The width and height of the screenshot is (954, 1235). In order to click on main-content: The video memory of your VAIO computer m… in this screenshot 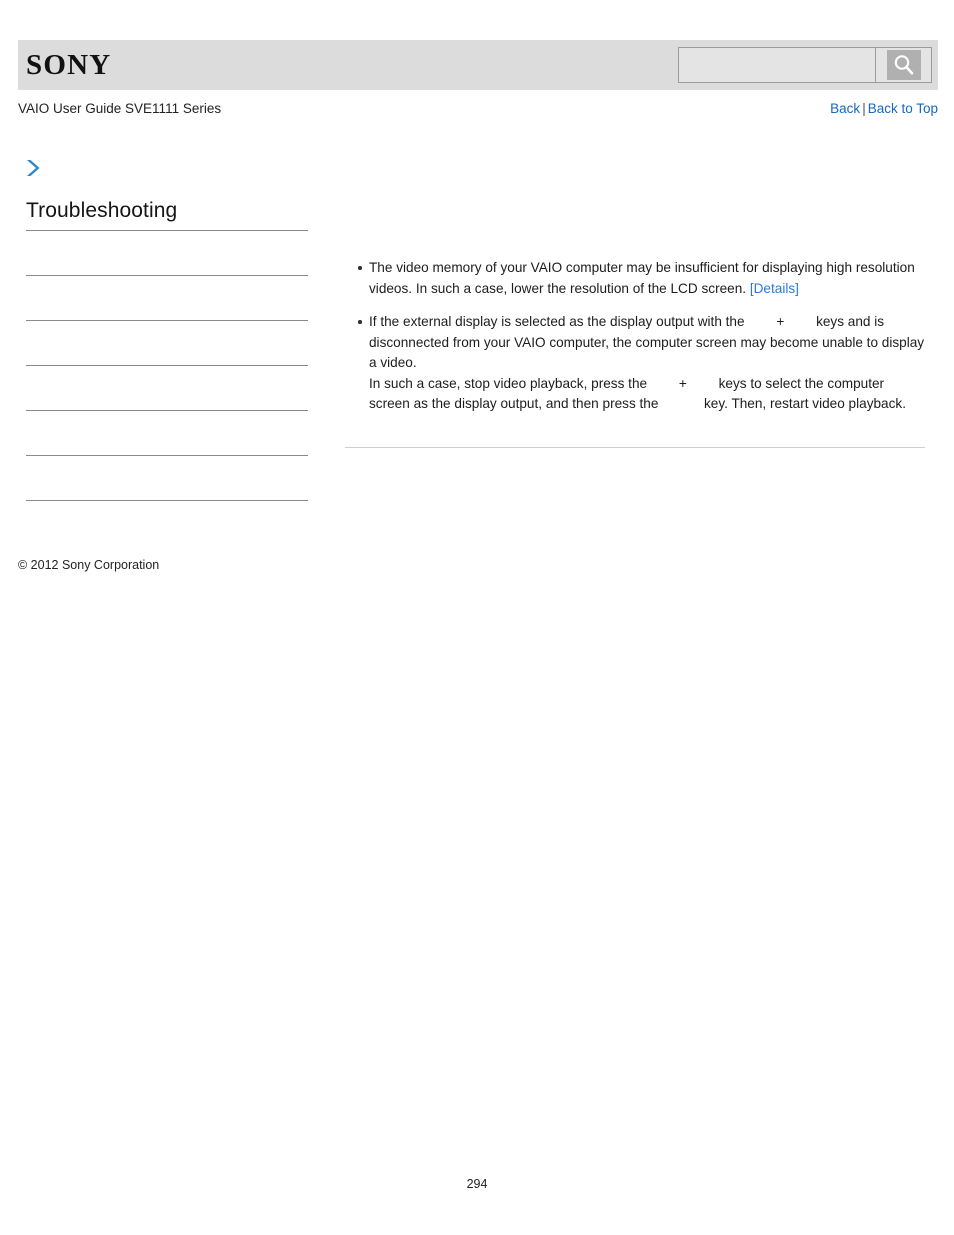, I will do `click(636, 343)`.